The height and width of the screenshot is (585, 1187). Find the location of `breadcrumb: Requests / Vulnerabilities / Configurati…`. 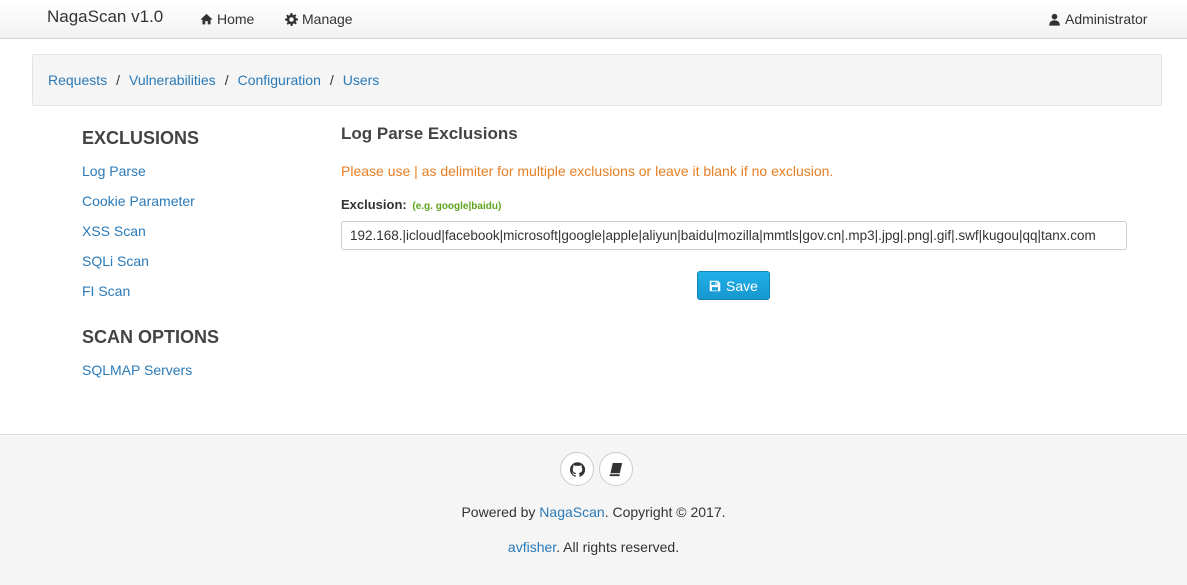

breadcrumb: Requests / Vulnerabilities / Configurati… is located at coordinates (597, 80).